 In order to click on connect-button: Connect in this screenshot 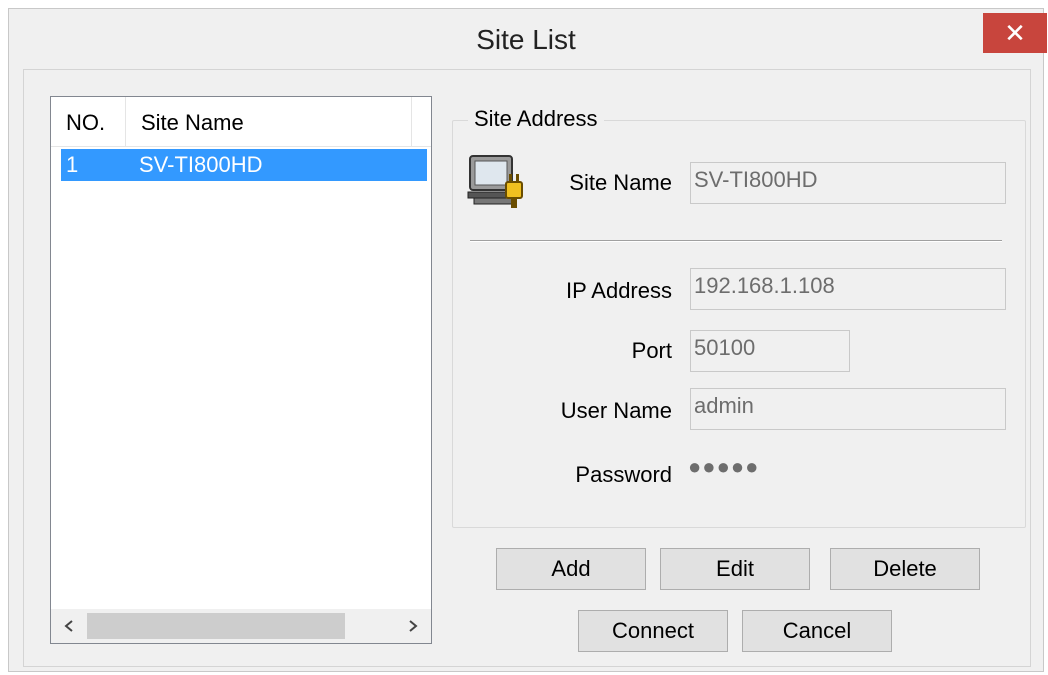, I will do `click(653, 631)`.